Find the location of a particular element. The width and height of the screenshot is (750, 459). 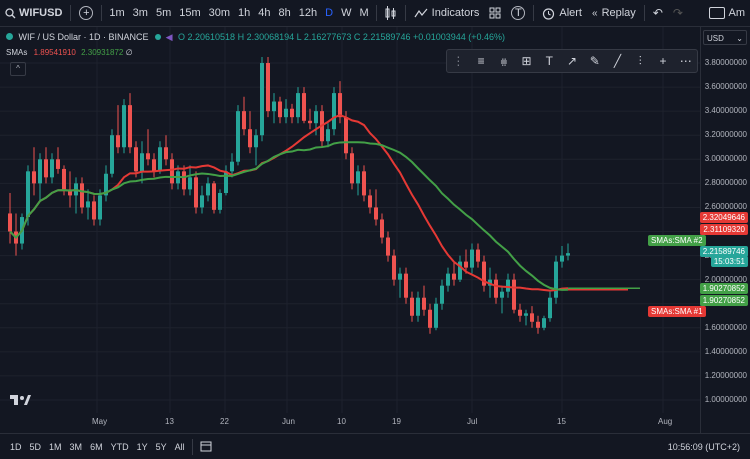

time-tick-label: 15 is located at coordinates (561, 421).